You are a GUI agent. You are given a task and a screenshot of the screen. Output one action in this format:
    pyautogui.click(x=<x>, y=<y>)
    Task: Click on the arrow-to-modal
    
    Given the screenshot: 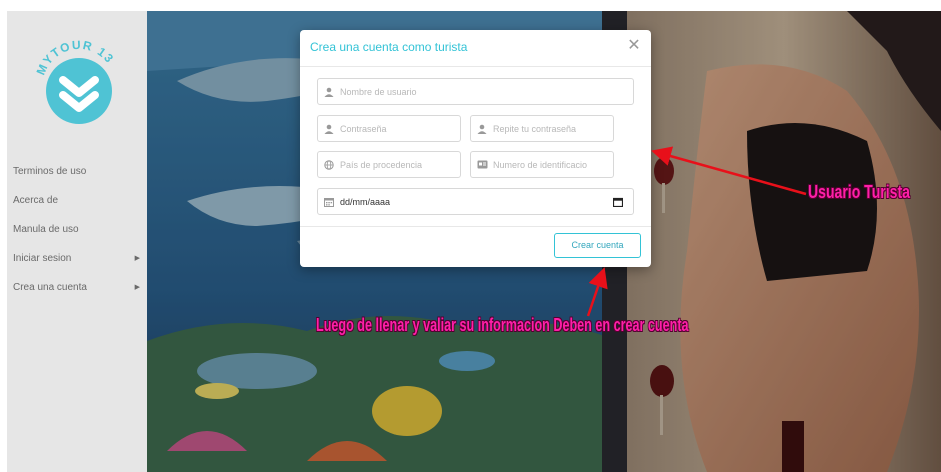 What is the action you would take?
    pyautogui.click(x=729, y=171)
    